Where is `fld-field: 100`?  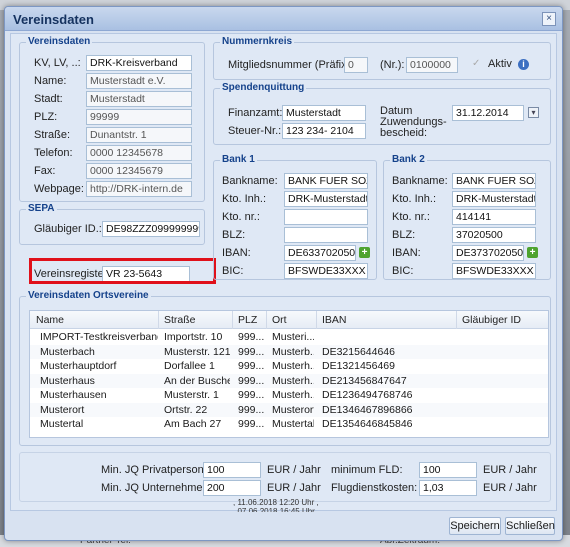
fld-field: 100 is located at coordinates (448, 470).